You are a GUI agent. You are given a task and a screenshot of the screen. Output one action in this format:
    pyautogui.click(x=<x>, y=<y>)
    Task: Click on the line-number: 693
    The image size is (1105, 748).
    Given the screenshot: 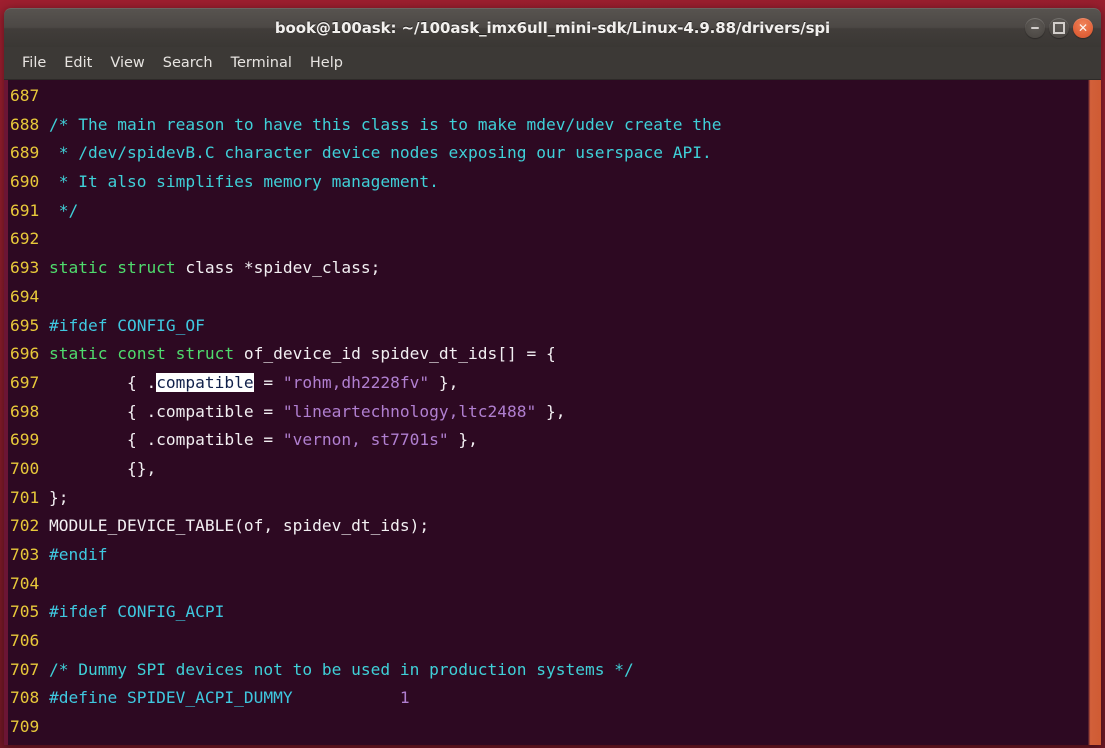 What is the action you would take?
    pyautogui.click(x=29, y=268)
    